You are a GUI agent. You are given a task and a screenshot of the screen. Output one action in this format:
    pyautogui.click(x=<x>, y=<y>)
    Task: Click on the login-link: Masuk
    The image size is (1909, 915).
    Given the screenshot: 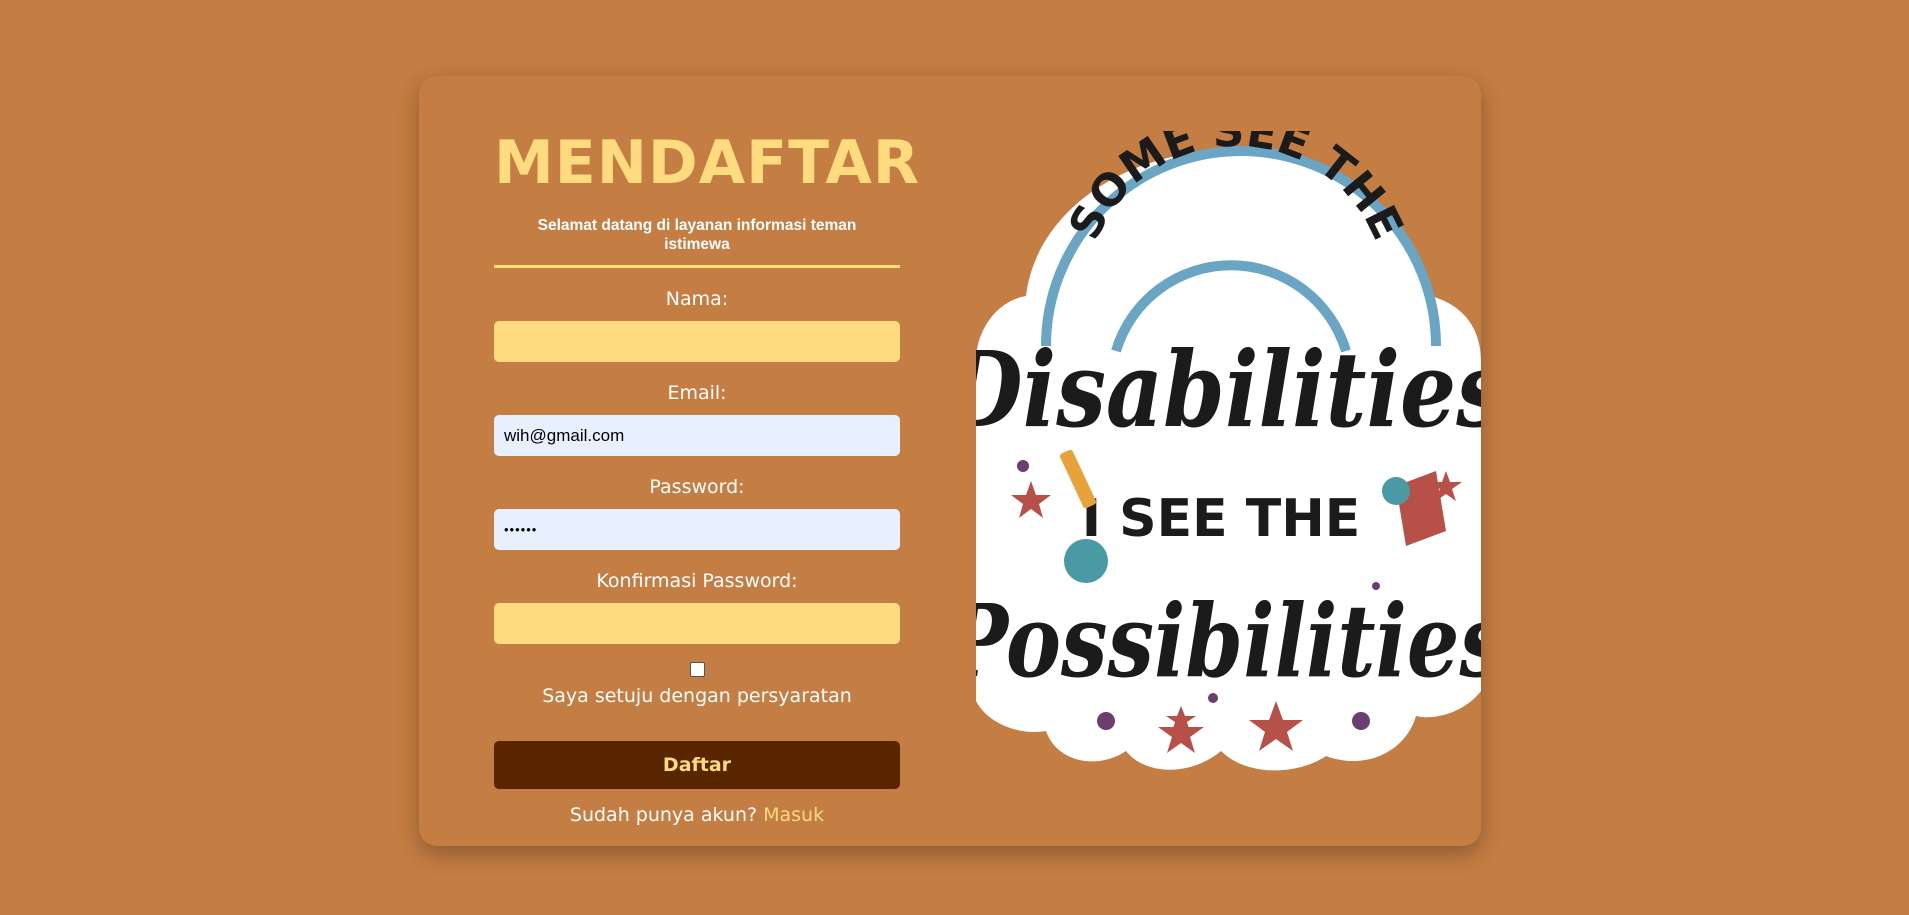 What is the action you would take?
    pyautogui.click(x=793, y=815)
    